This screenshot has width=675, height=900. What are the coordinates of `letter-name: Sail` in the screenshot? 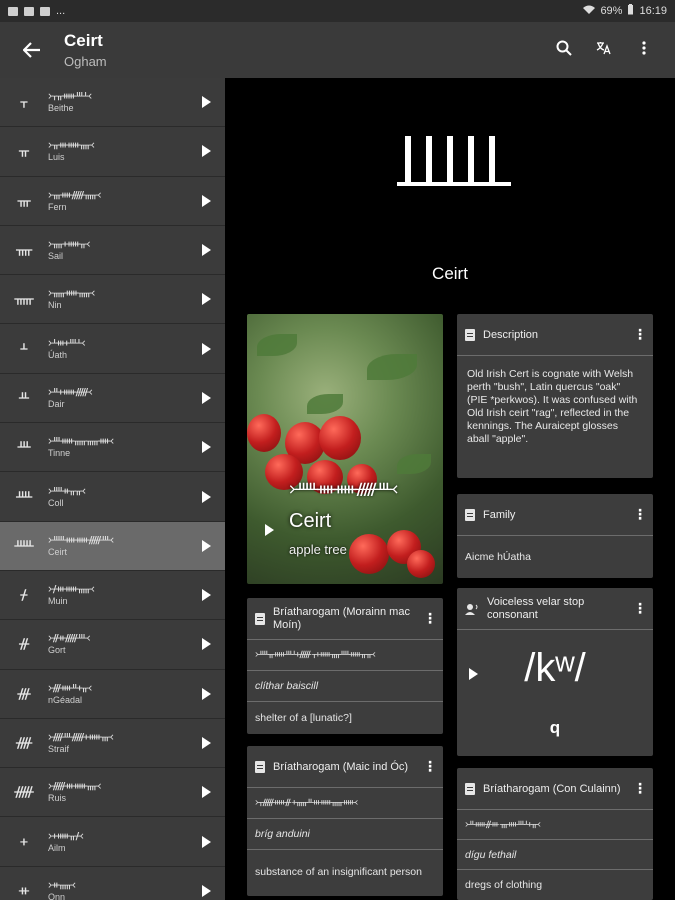 It's located at (56, 256).